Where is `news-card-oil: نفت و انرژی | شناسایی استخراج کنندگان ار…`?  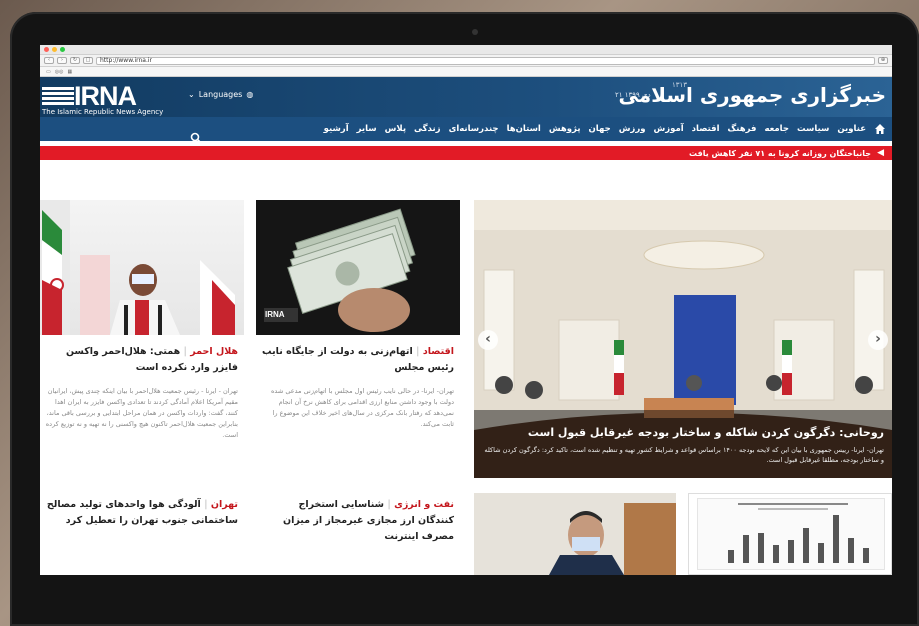 news-card-oil: نفت و انرژی | شناسایی استخراج کنندگان ار… is located at coordinates (358, 523).